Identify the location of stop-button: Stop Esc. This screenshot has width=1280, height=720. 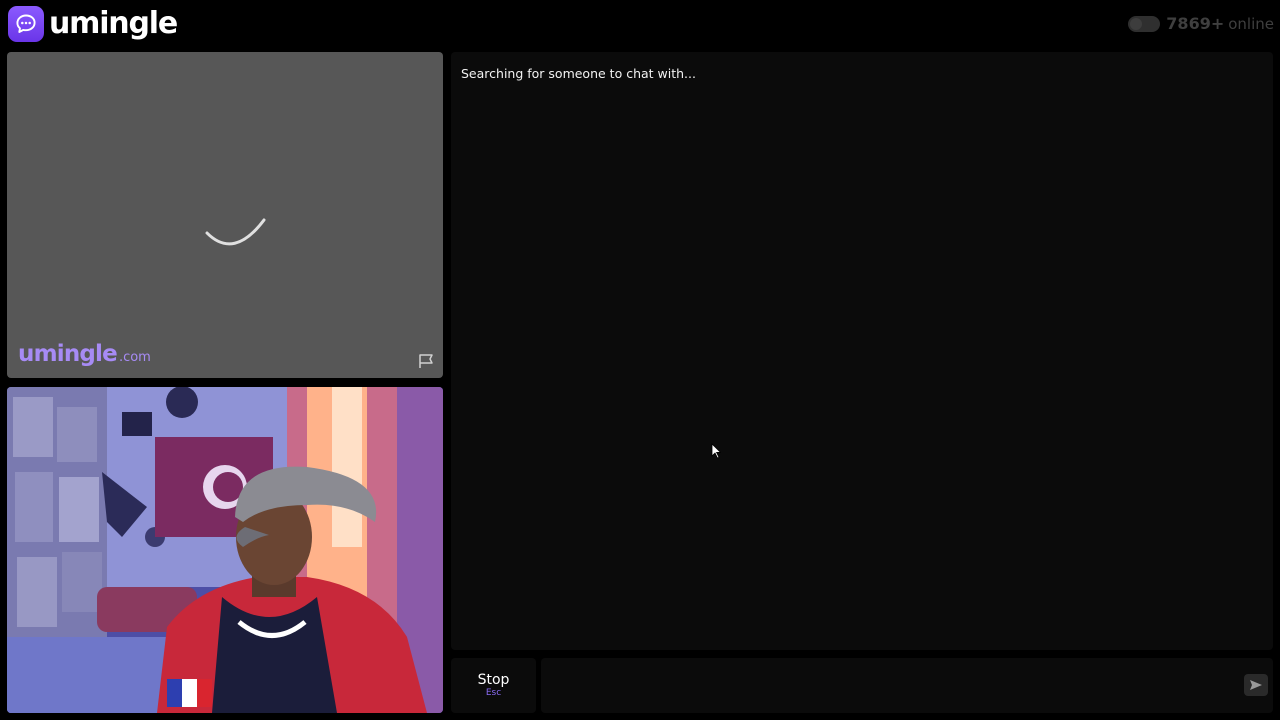
(493, 685).